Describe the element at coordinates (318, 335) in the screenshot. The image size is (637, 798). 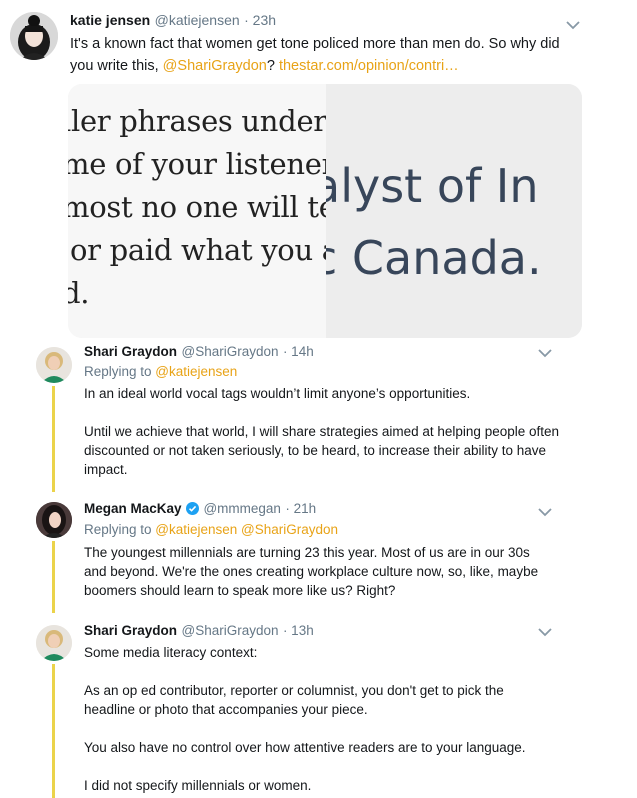
I see `divider` at that location.